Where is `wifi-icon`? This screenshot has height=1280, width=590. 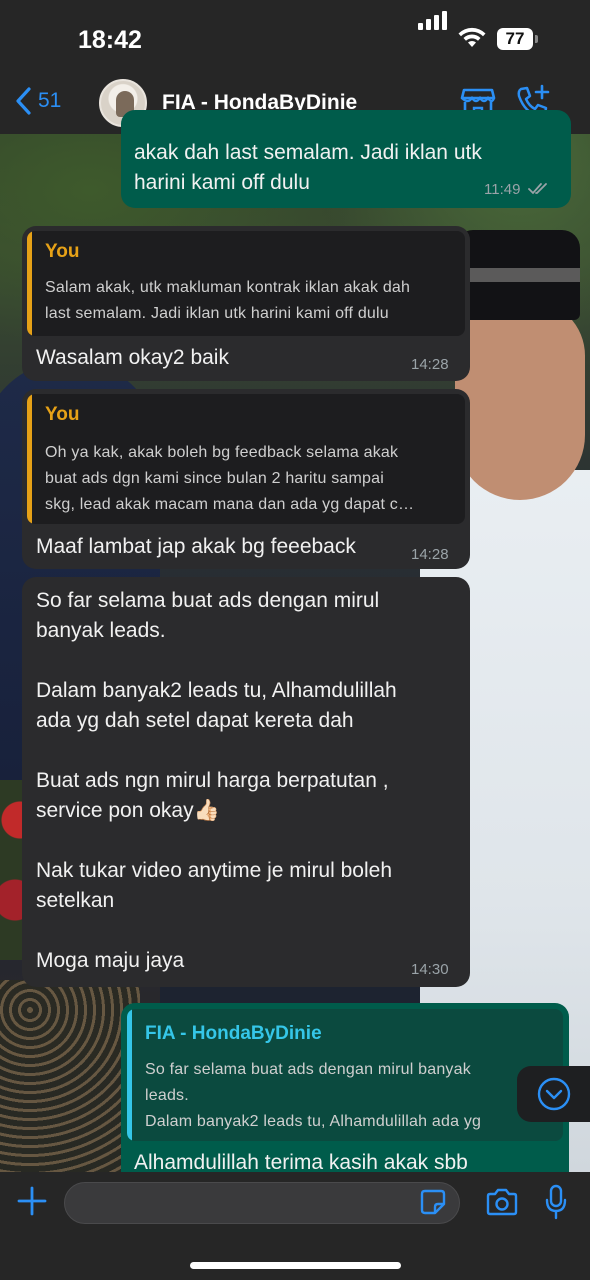
wifi-icon is located at coordinates (472, 37).